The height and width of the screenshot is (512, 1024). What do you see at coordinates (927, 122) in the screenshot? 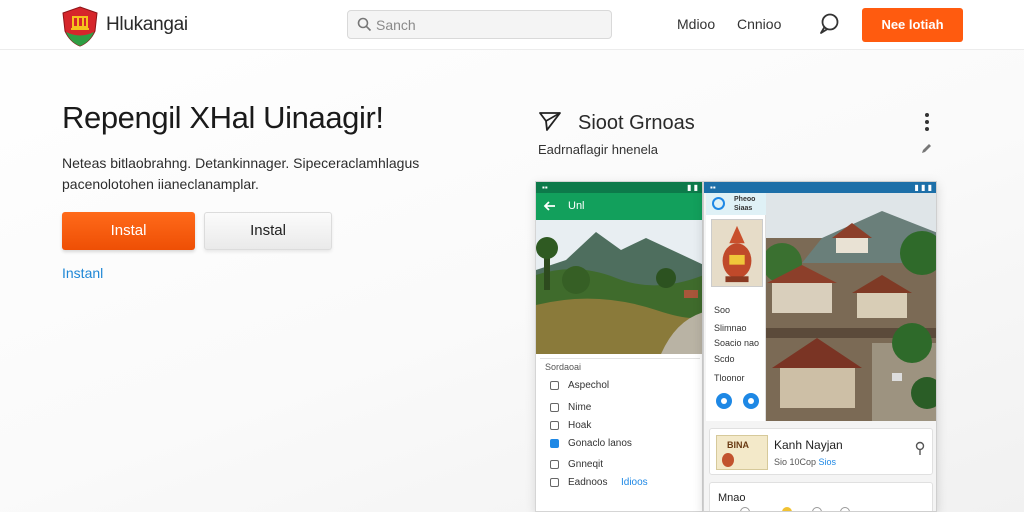
I see `kebab-menu-icon` at bounding box center [927, 122].